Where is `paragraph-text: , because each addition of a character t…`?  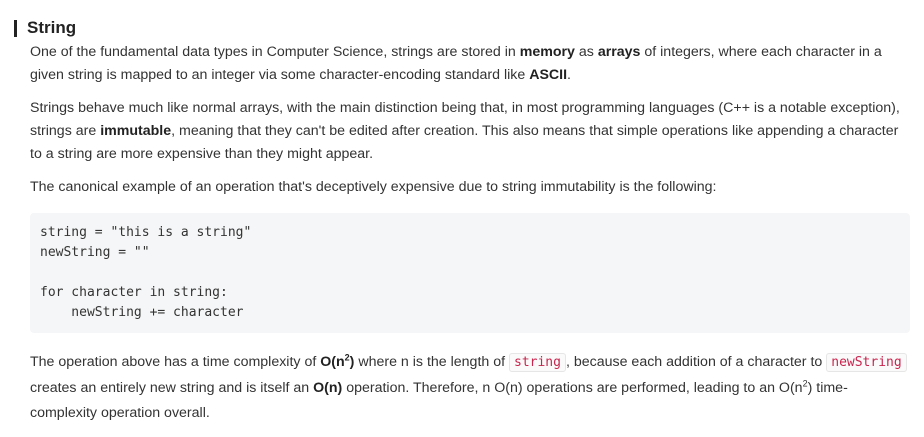
paragraph-text: , because each addition of a character t… is located at coordinates (696, 362).